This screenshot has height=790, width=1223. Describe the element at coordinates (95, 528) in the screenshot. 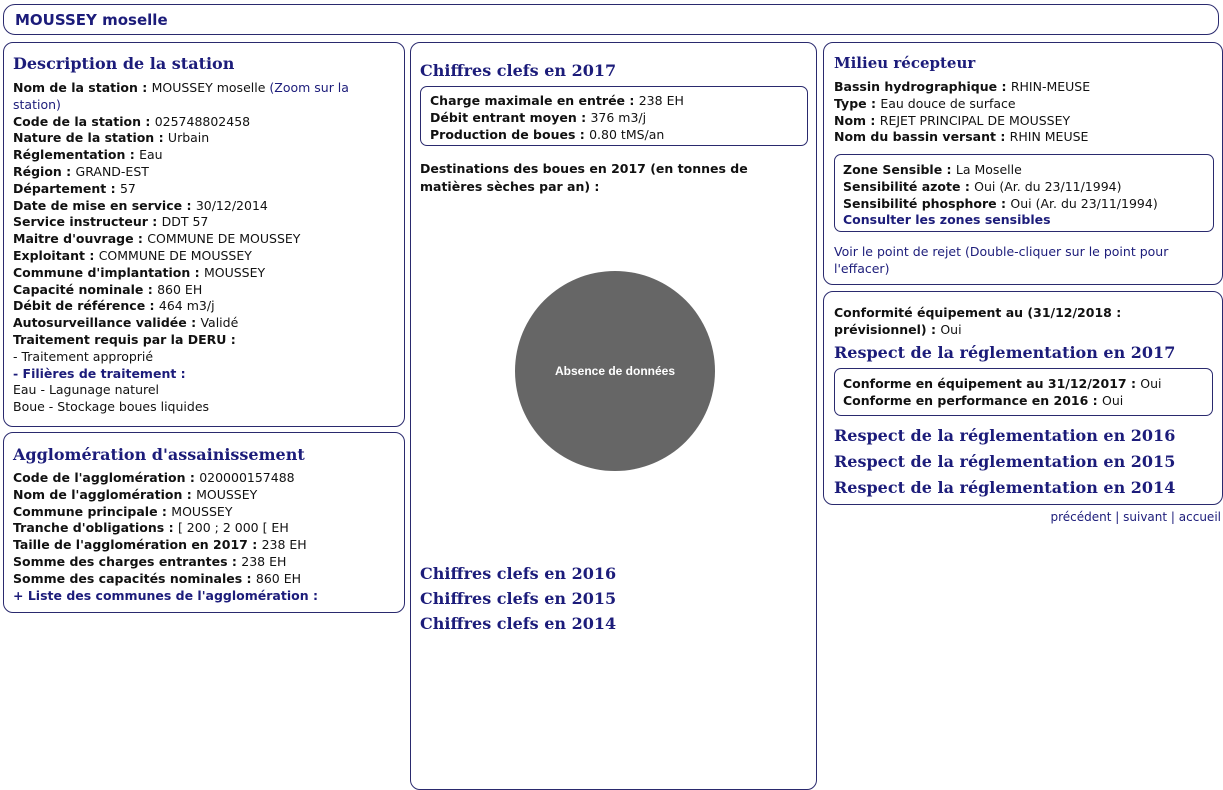

I see `field-label: Tranche d'obligations :` at that location.